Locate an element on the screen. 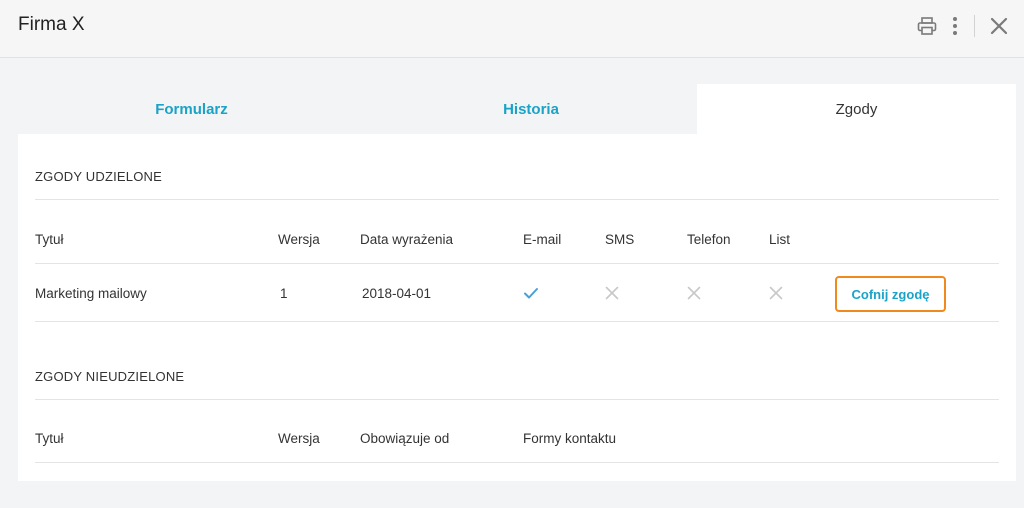  tab-zgody: Zgody is located at coordinates (856, 109).